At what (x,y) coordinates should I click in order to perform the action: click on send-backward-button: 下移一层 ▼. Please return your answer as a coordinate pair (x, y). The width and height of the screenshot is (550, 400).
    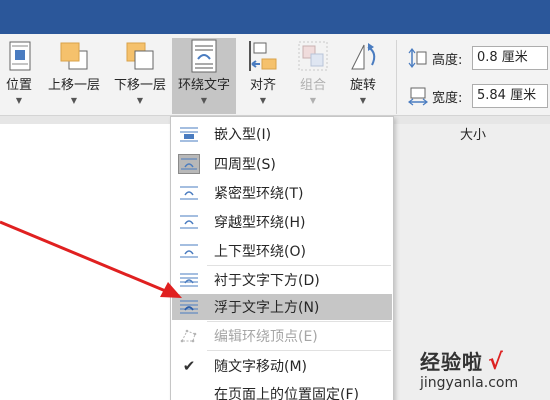
    Looking at the image, I should click on (140, 76).